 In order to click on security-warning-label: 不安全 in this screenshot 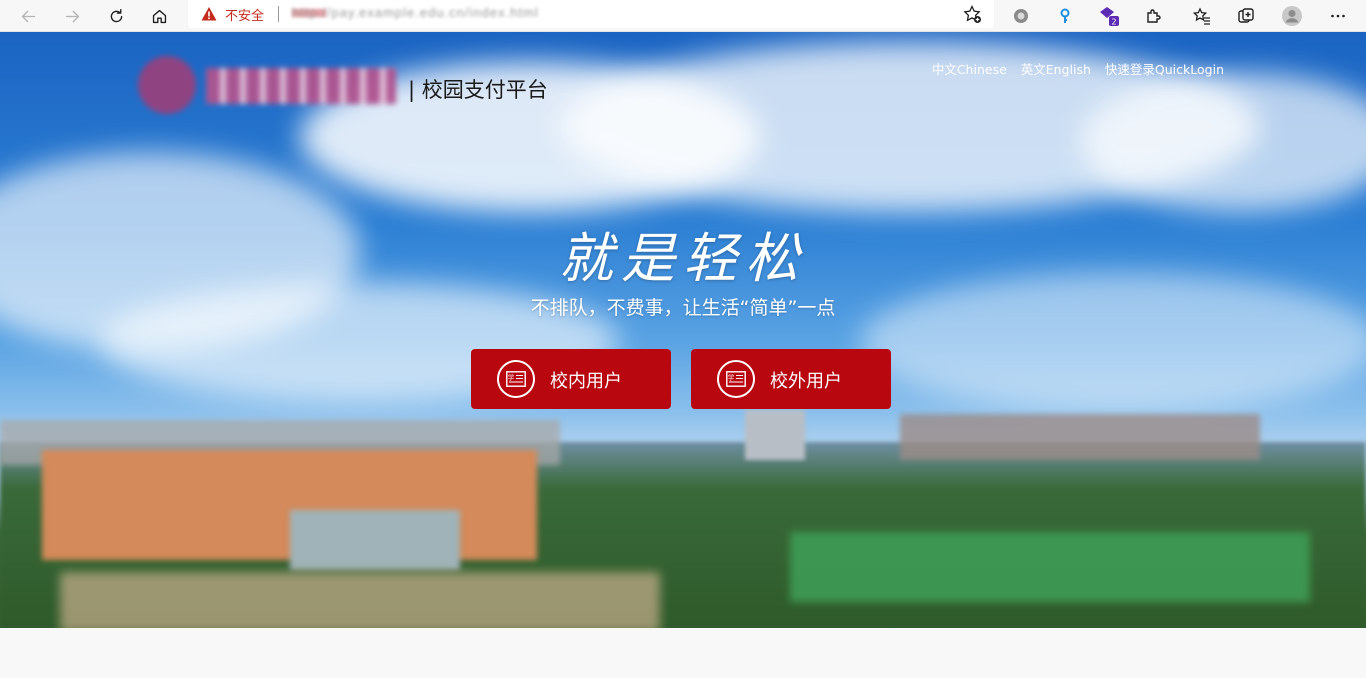, I will do `click(244, 14)`.